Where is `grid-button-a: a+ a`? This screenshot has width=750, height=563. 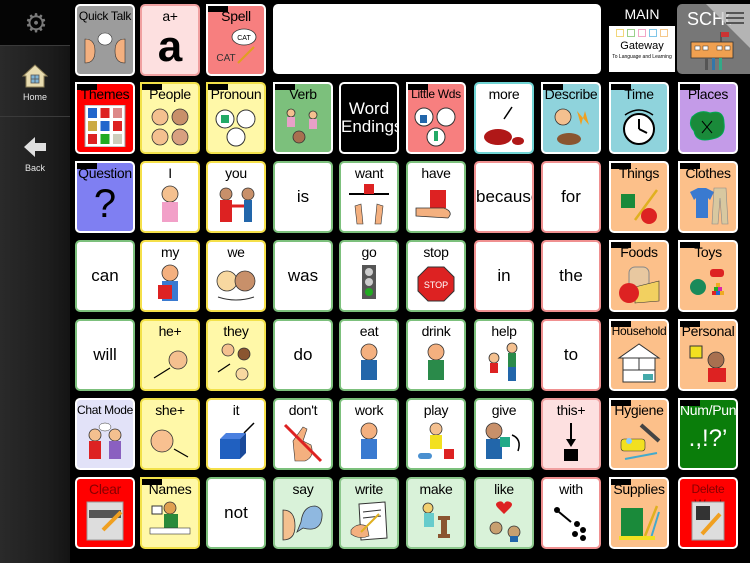 grid-button-a: a+ a is located at coordinates (170, 40).